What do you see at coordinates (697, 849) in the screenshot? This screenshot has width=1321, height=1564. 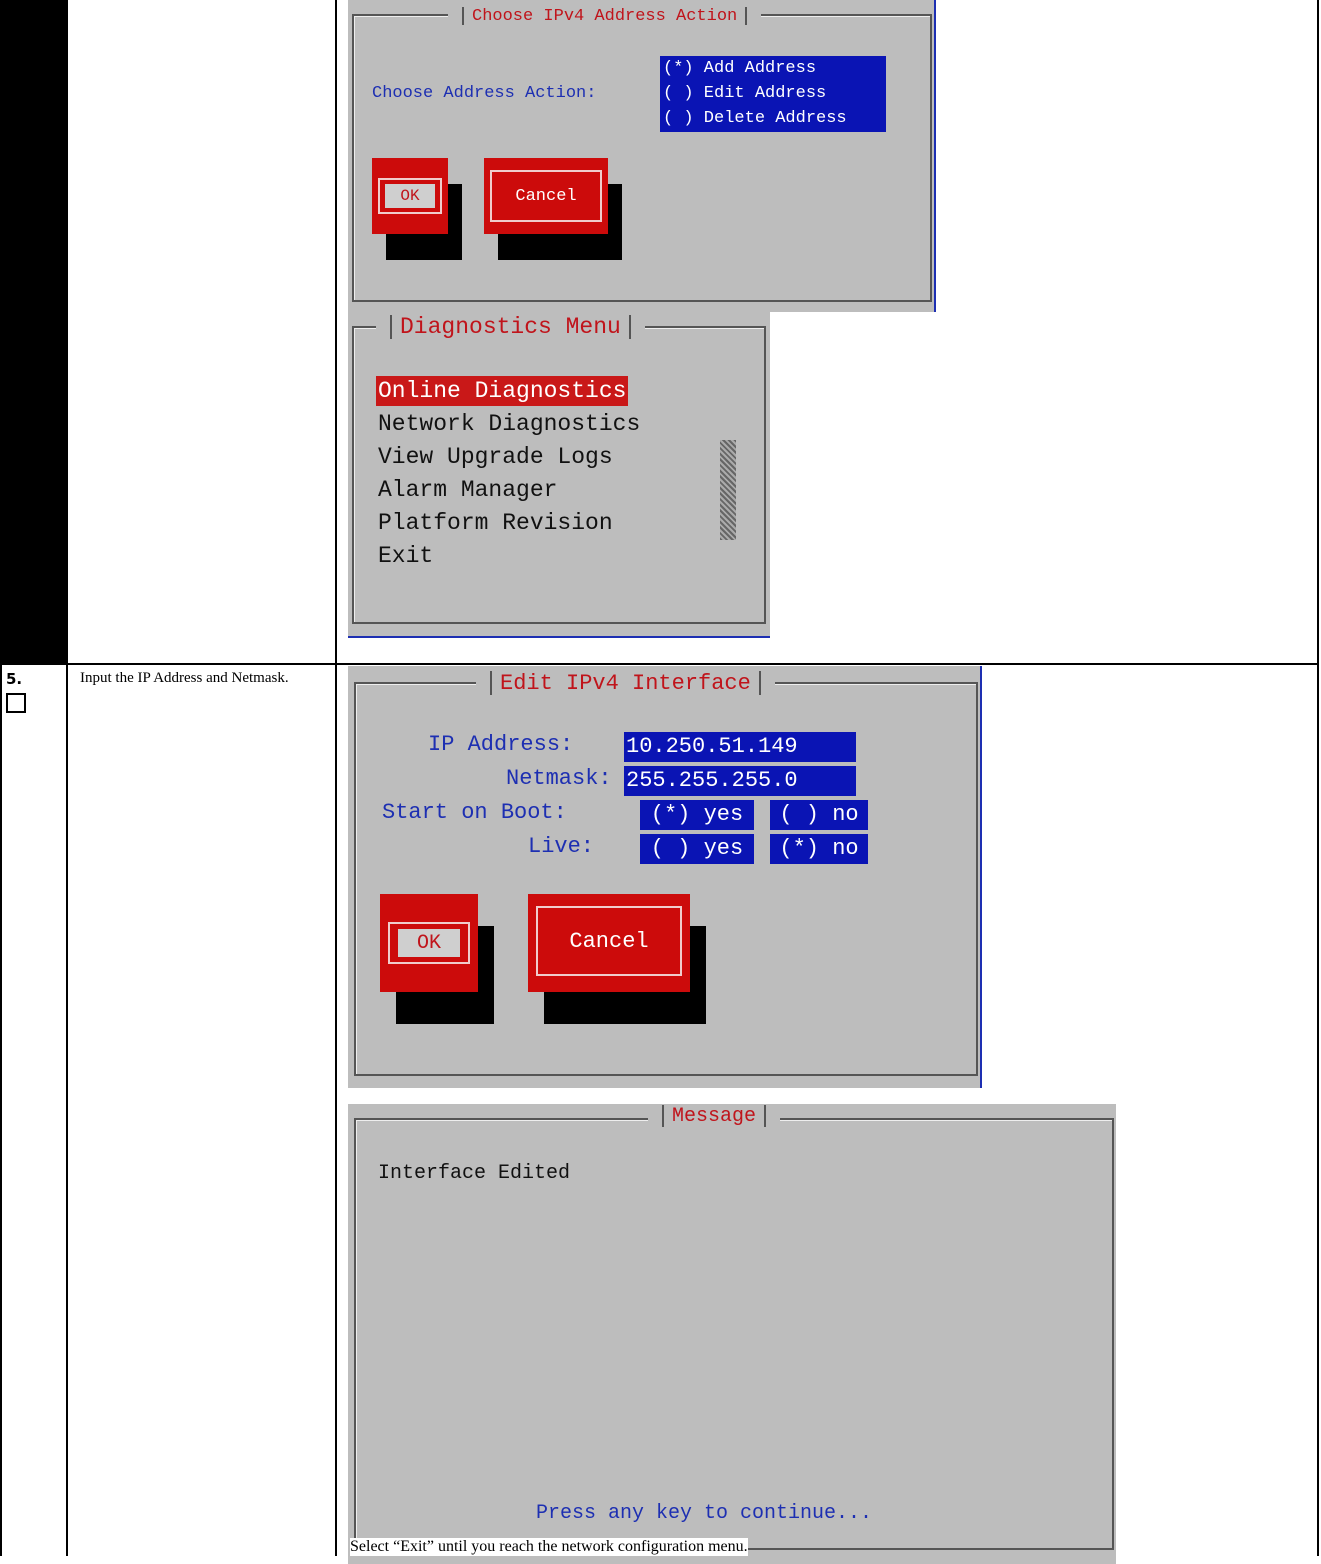 I see `live-yes-radio: ( ) yes` at bounding box center [697, 849].